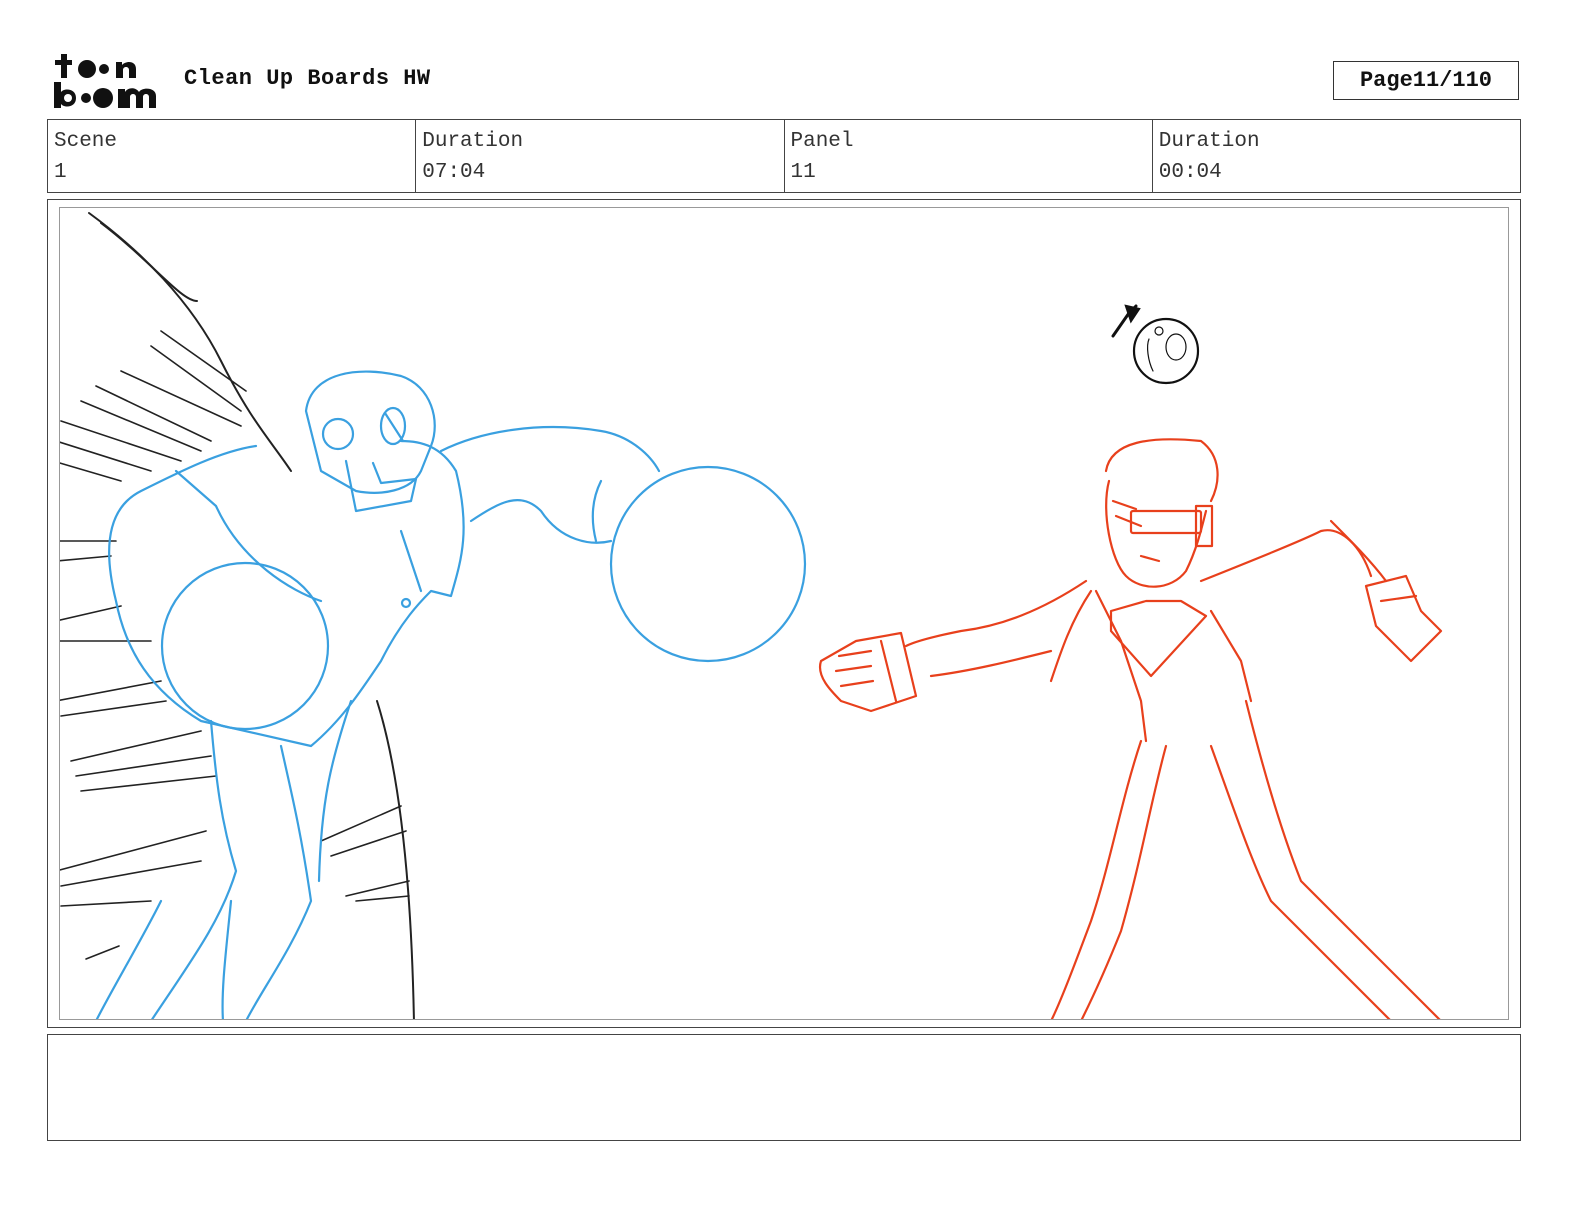  I want to click on panel-value: 11, so click(803, 172).